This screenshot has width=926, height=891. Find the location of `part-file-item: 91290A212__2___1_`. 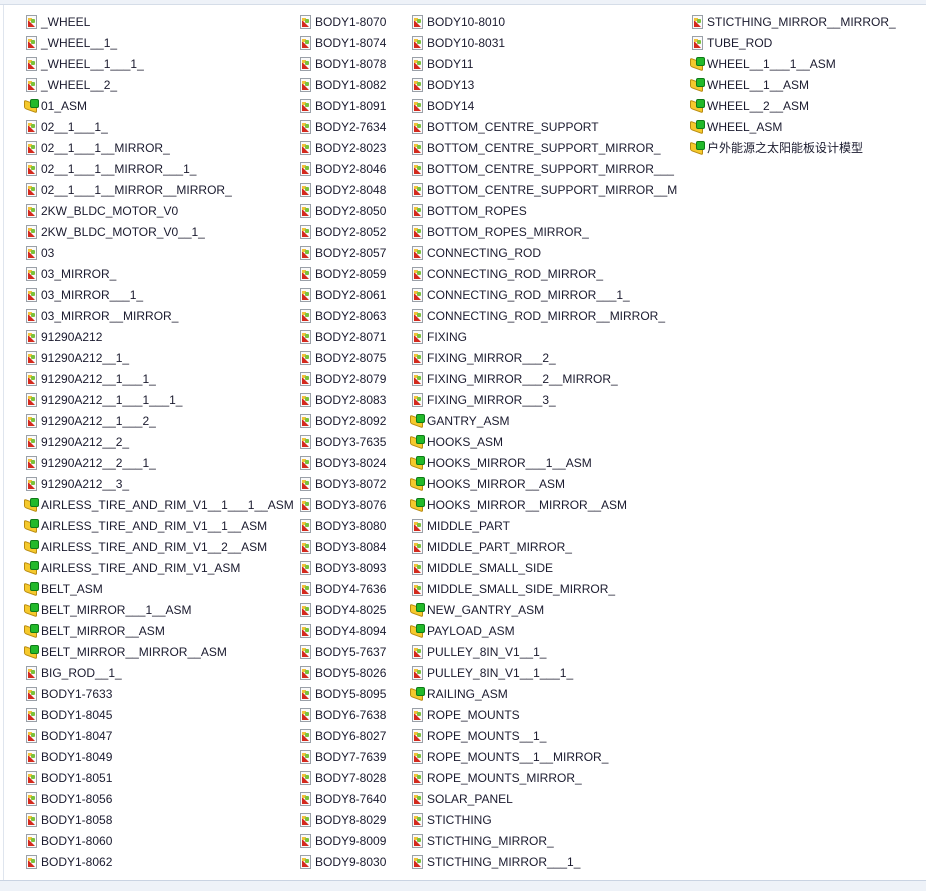

part-file-item: 91290A212__2___1_ is located at coordinates (90, 463).